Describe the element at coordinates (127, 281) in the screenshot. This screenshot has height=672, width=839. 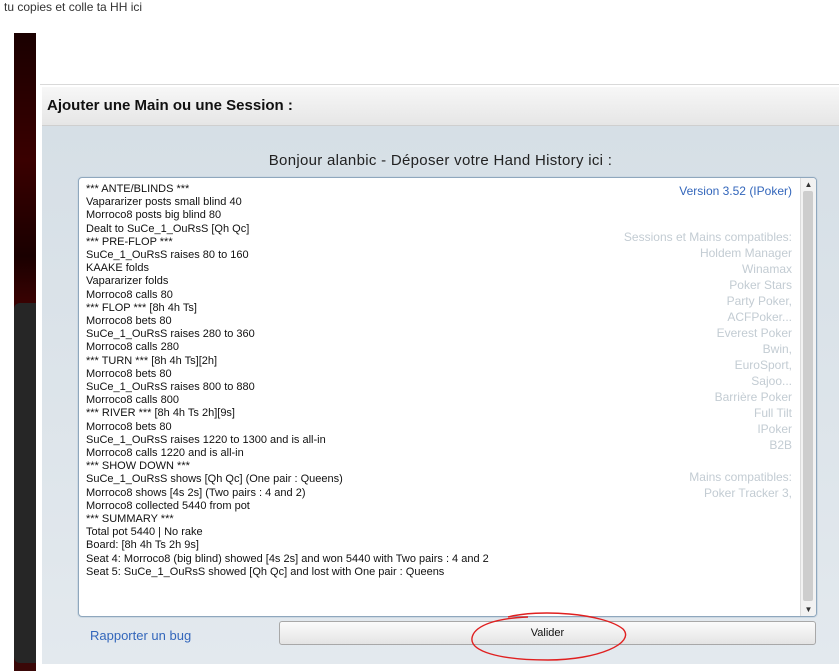
I see `hand-history-line: Vapararizer folds` at that location.